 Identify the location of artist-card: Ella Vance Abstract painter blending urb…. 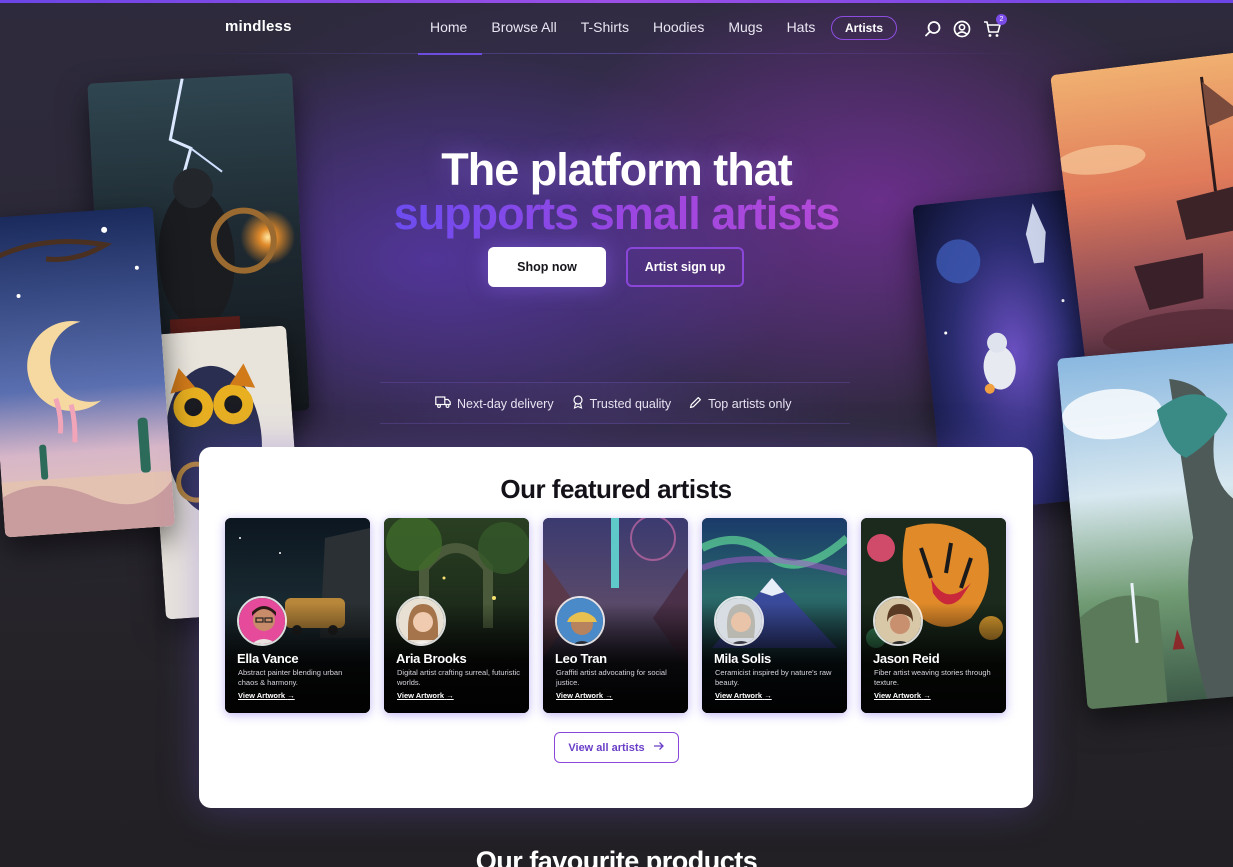
(297, 615).